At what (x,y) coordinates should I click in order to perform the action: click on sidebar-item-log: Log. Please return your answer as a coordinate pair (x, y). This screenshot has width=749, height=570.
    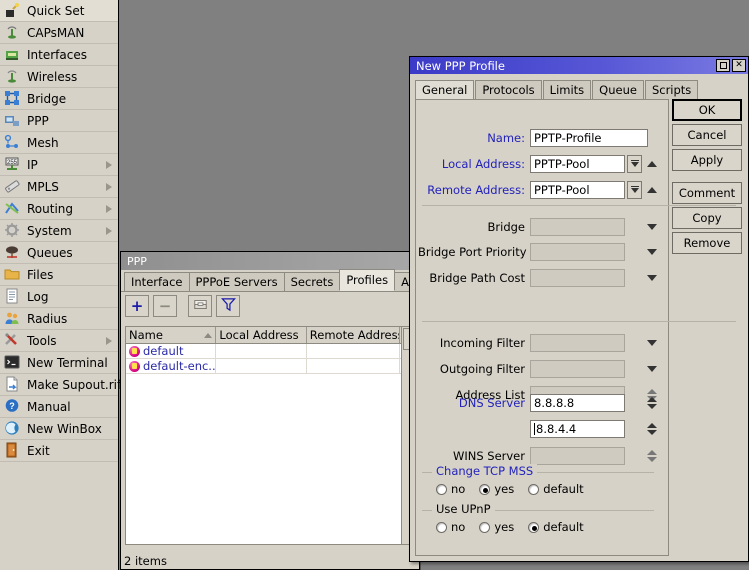
    Looking at the image, I should click on (59, 297).